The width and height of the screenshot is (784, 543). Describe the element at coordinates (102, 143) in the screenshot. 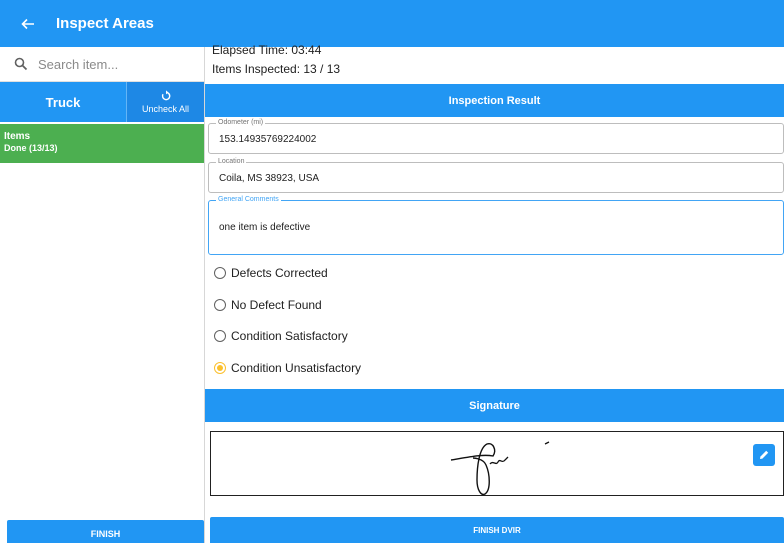

I see `list-item: Items Done (13/13)` at that location.